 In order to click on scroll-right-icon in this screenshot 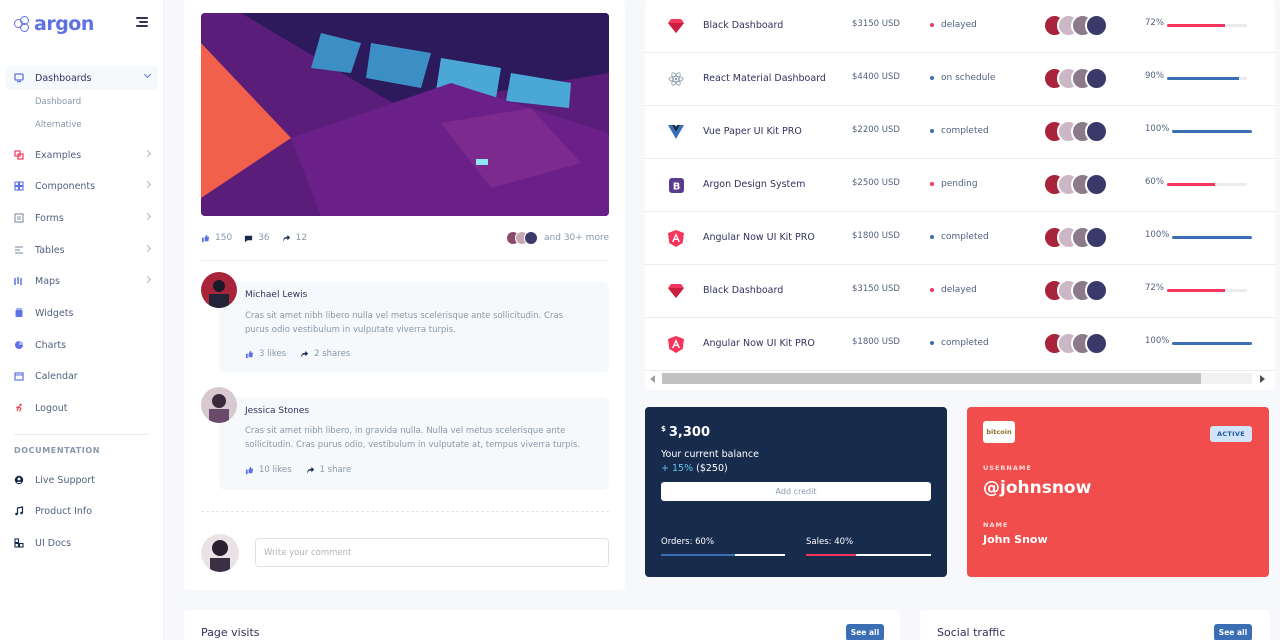, I will do `click(1262, 379)`.